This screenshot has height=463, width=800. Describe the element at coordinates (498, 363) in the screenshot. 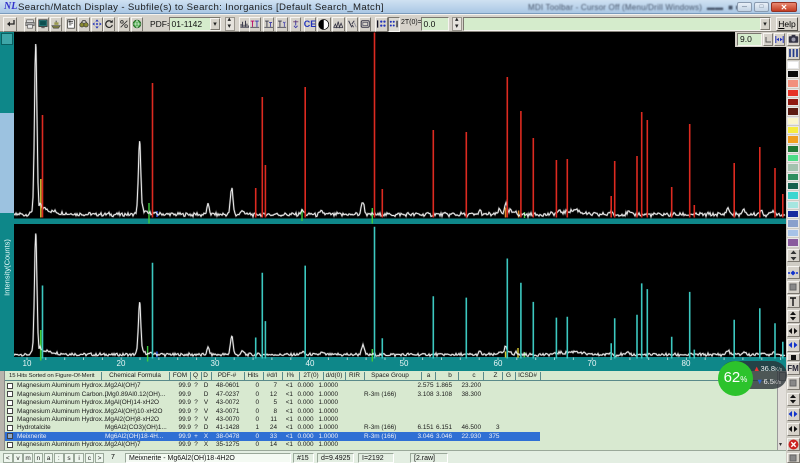

I see `svg-text: 60` at that location.